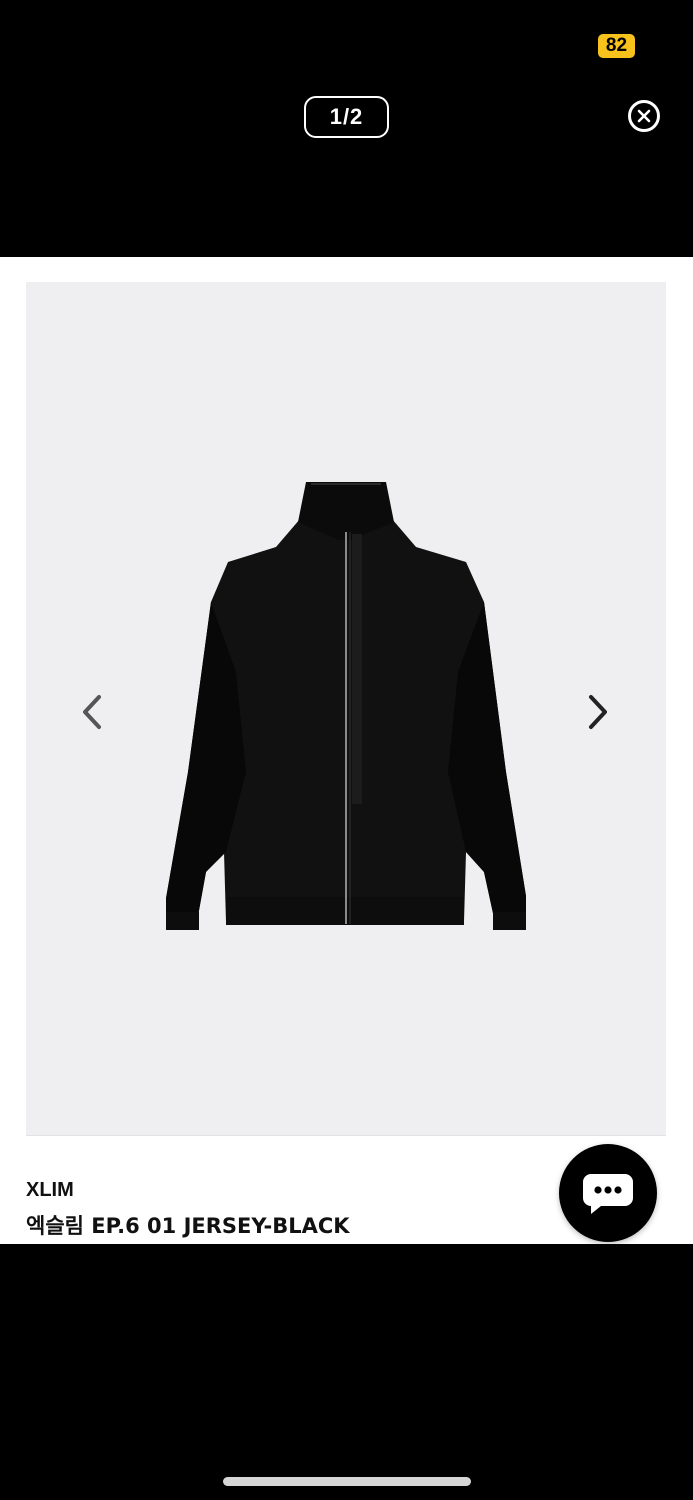 This screenshot has height=1500, width=693. I want to click on page-counter: 1/2, so click(346, 117).